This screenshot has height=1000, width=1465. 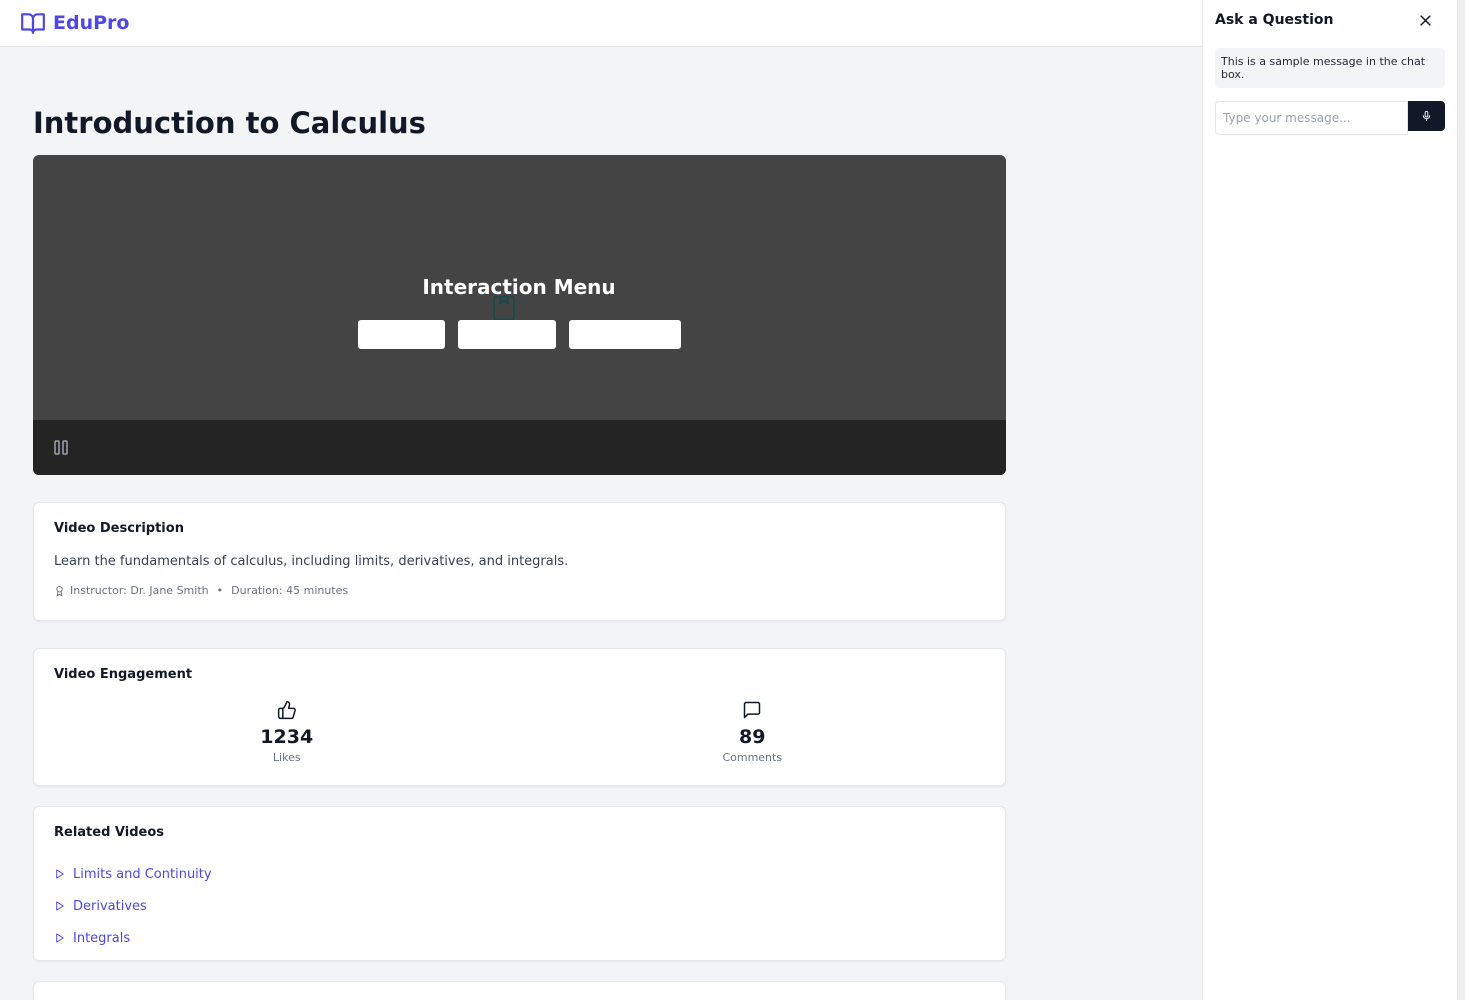 I want to click on player-controls, so click(x=519, y=447).